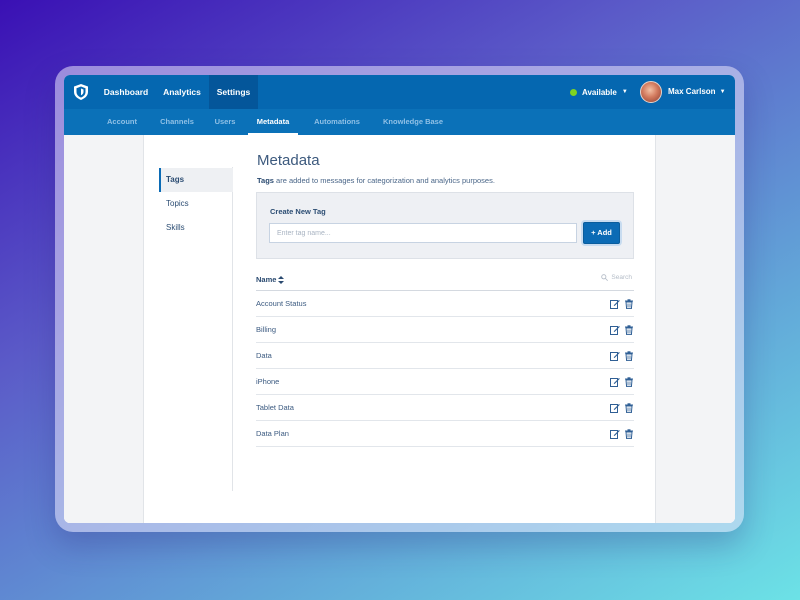  I want to click on subnav-tab-metadata: Metadata, so click(273, 122).